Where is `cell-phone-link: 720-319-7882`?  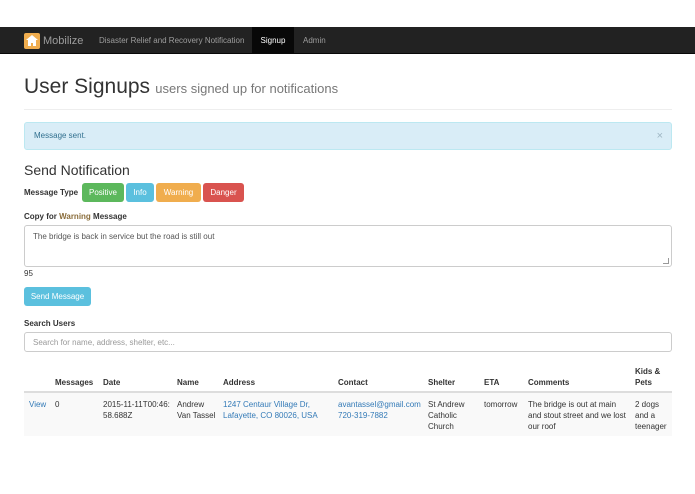
cell-phone-link: 720-319-7882 is located at coordinates (363, 415).